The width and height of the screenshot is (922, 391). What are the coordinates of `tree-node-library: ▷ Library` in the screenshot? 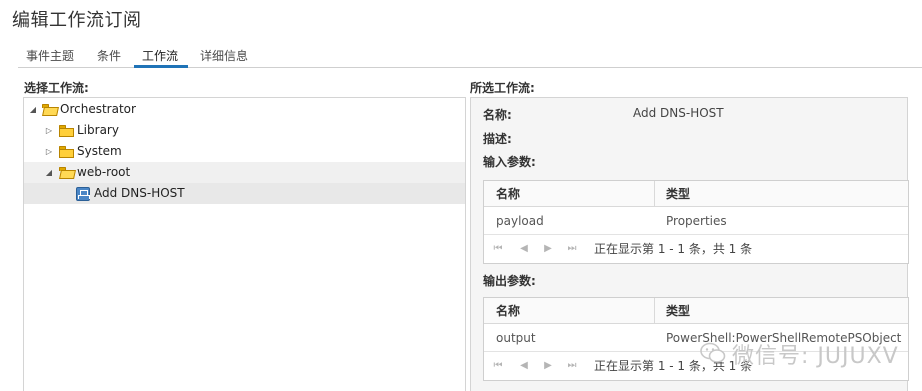 It's located at (244, 130).